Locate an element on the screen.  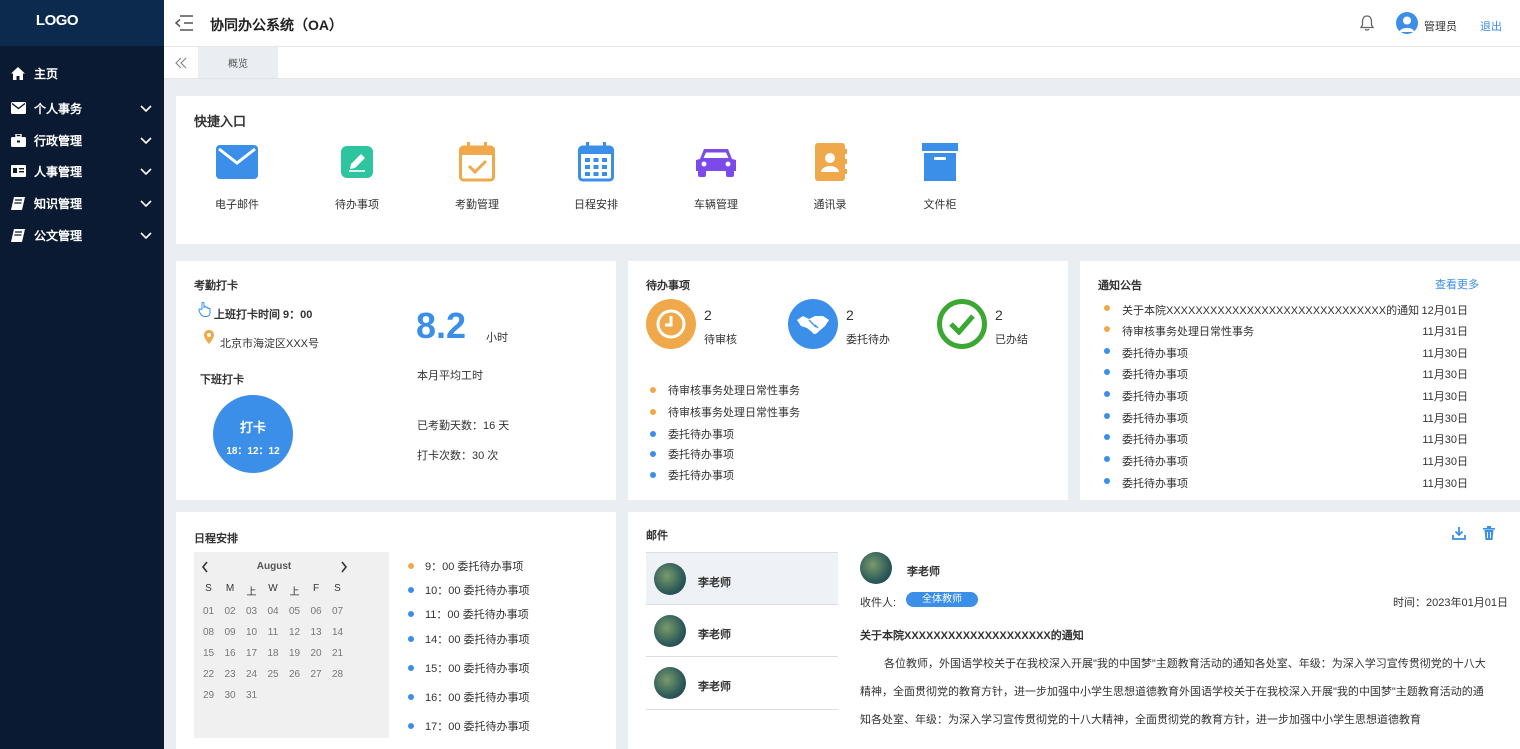
calendar-day: 09 is located at coordinates (230, 632).